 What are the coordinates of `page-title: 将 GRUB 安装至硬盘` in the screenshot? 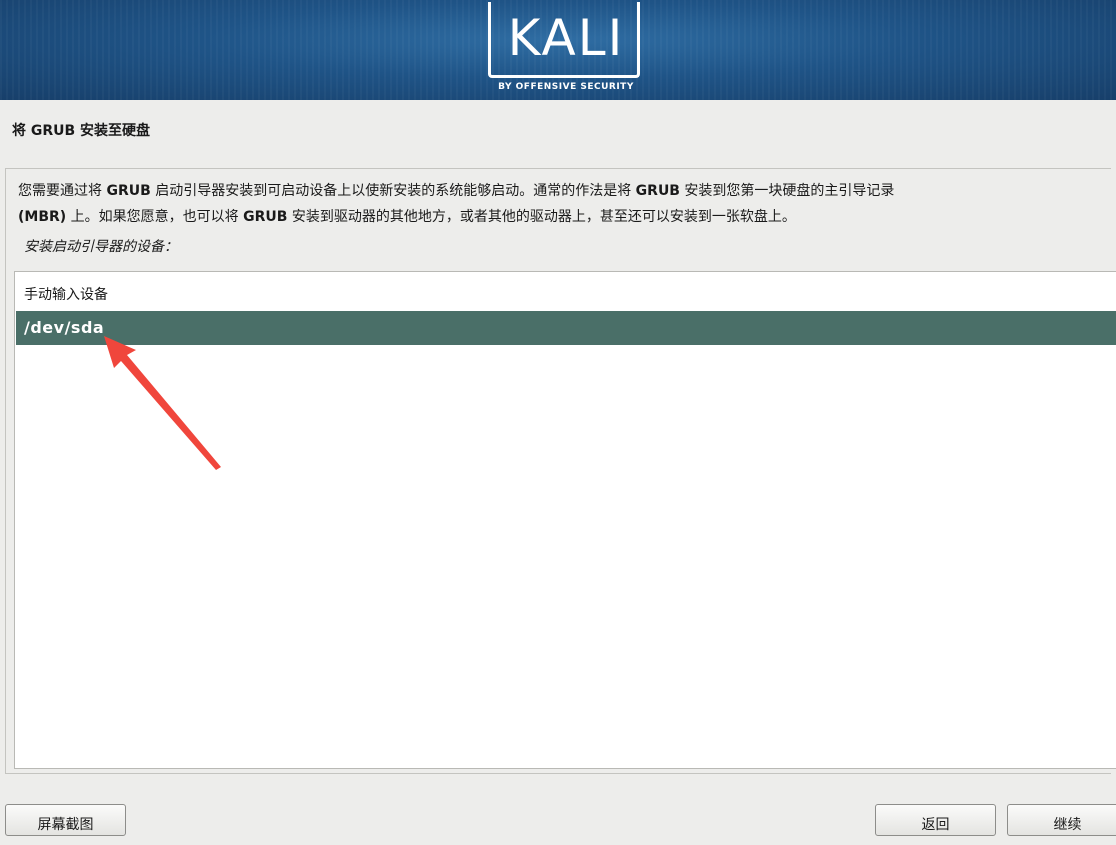 It's located at (81, 131).